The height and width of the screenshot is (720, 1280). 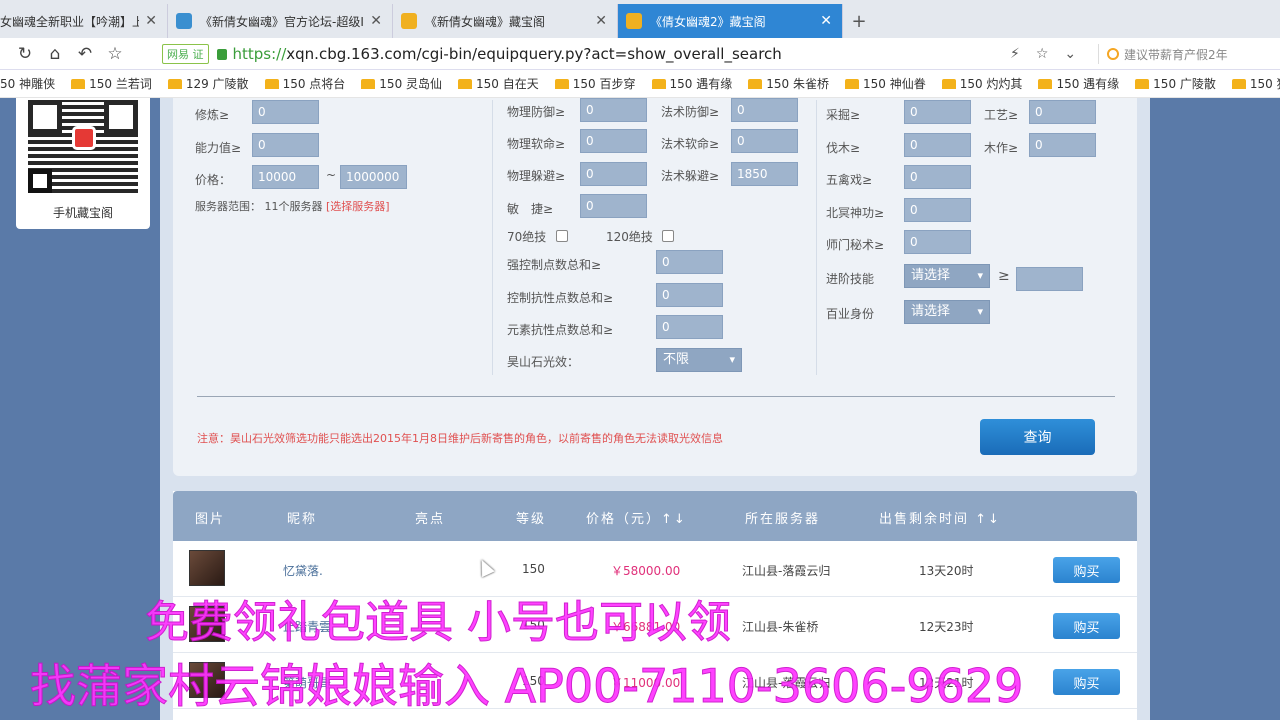 What do you see at coordinates (358, 206) in the screenshot?
I see `select-server-link: [选择服务器]` at bounding box center [358, 206].